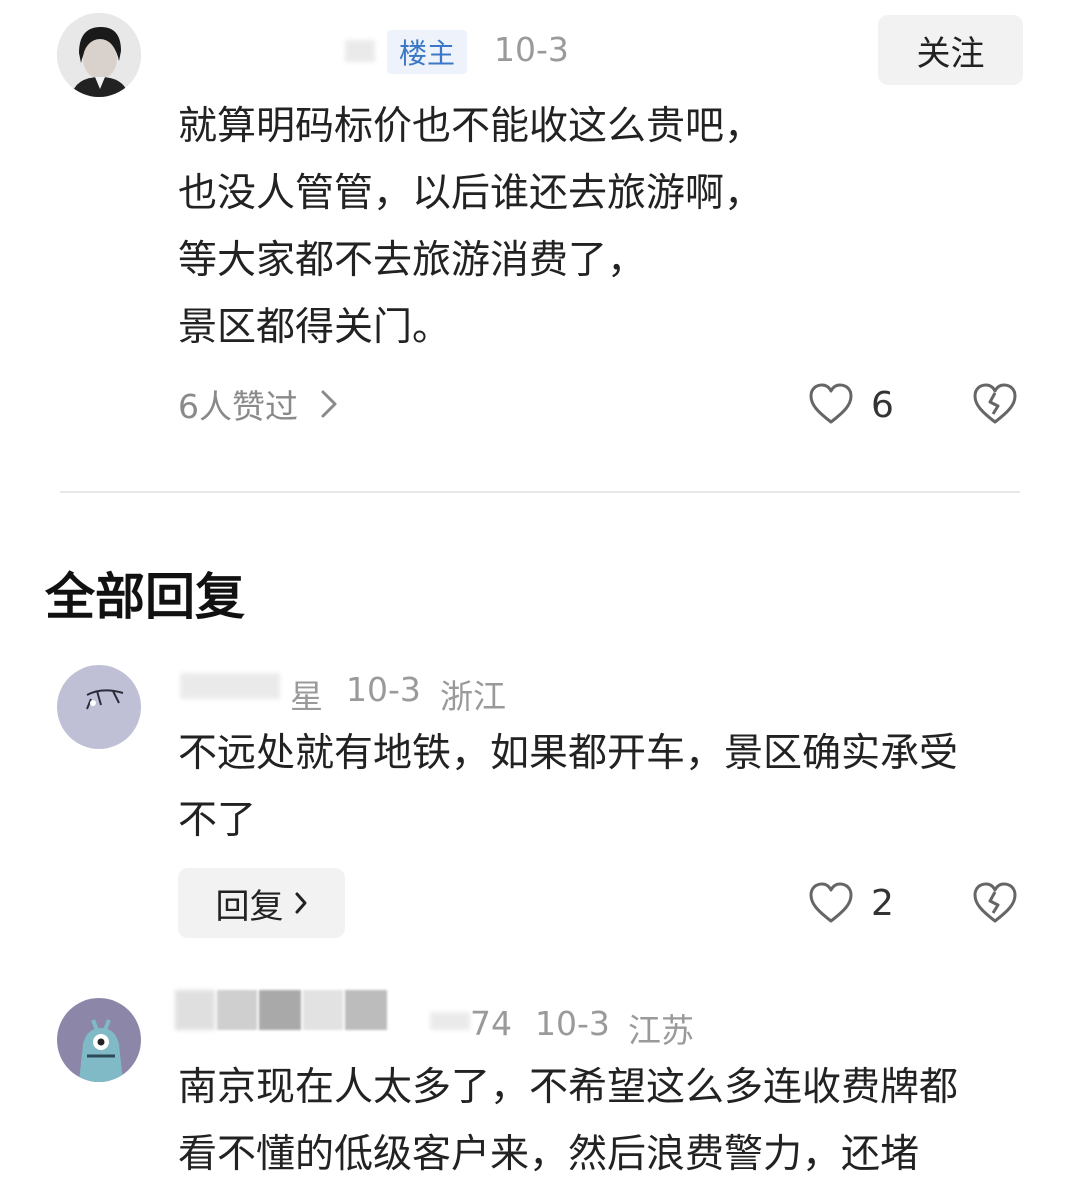  What do you see at coordinates (882, 405) in the screenshot?
I see `like-count: 6` at bounding box center [882, 405].